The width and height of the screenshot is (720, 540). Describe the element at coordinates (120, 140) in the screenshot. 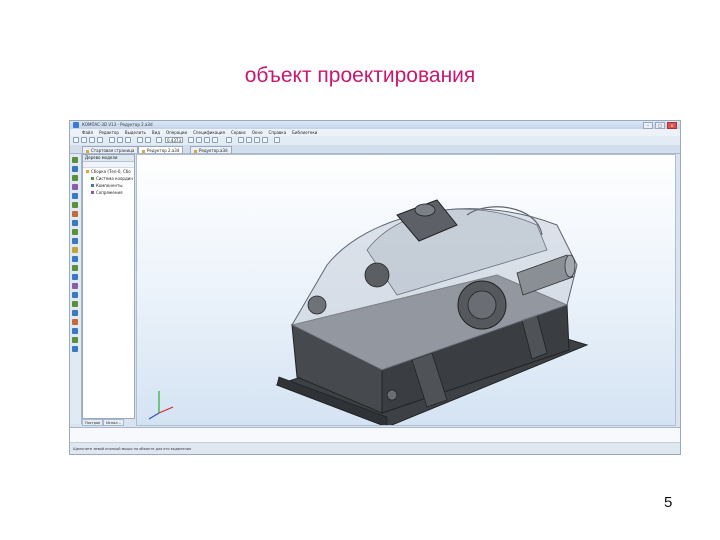

I see `copy-icon` at that location.